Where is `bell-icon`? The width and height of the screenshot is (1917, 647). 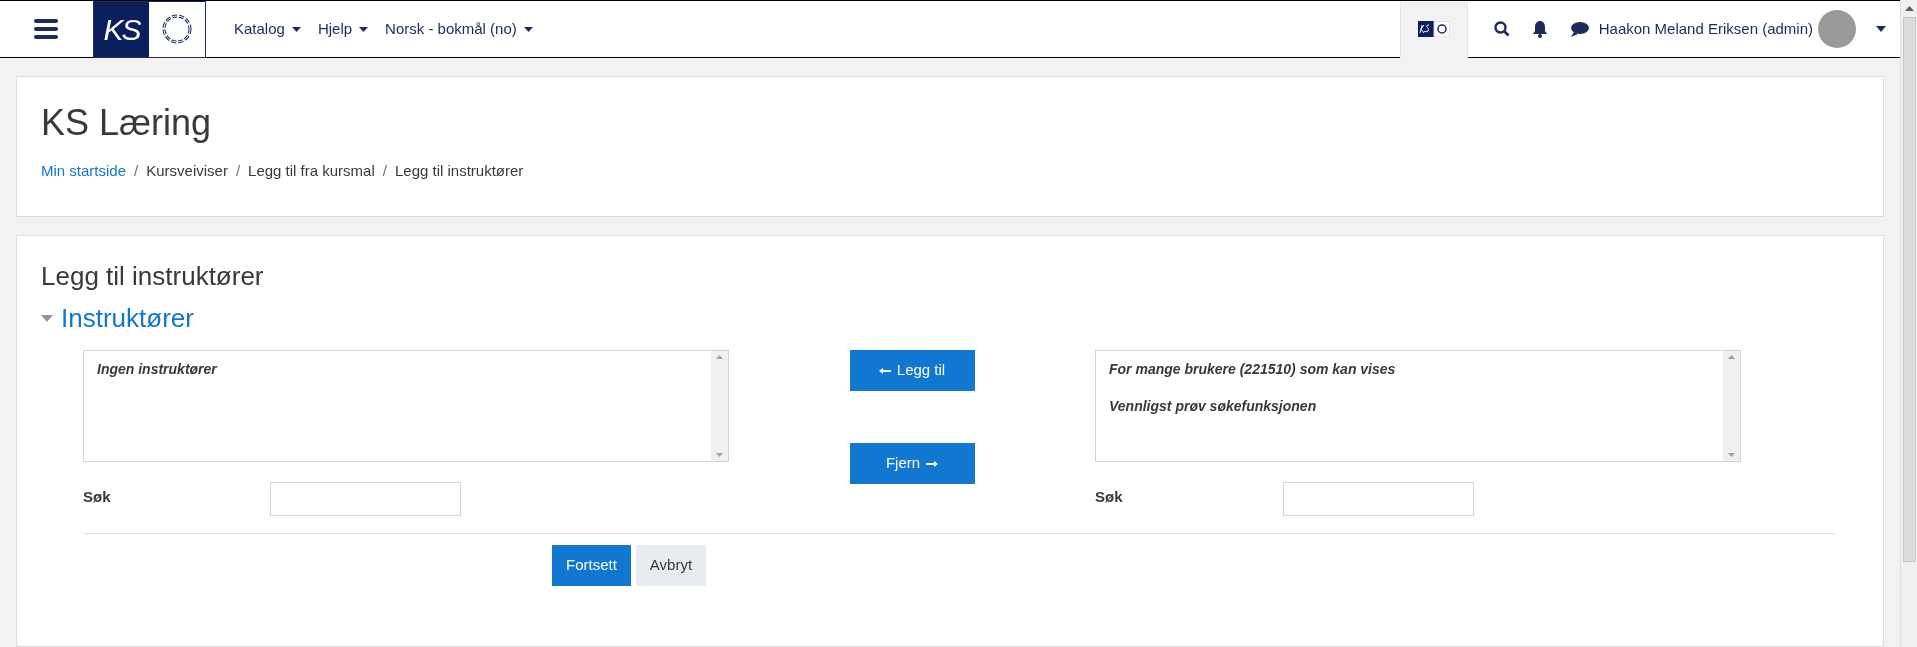
bell-icon is located at coordinates (1539, 29).